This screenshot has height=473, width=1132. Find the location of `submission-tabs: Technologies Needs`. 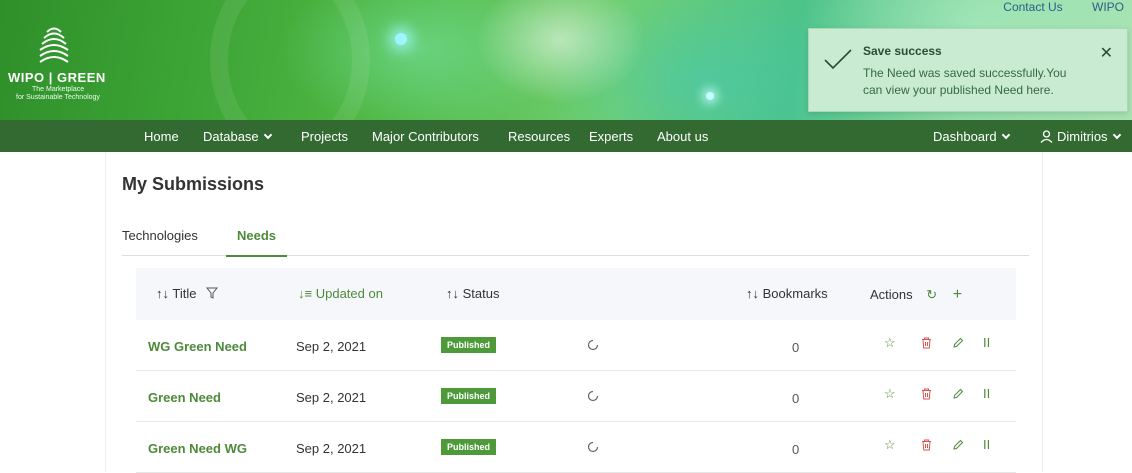

submission-tabs: Technologies Needs is located at coordinates (575, 239).